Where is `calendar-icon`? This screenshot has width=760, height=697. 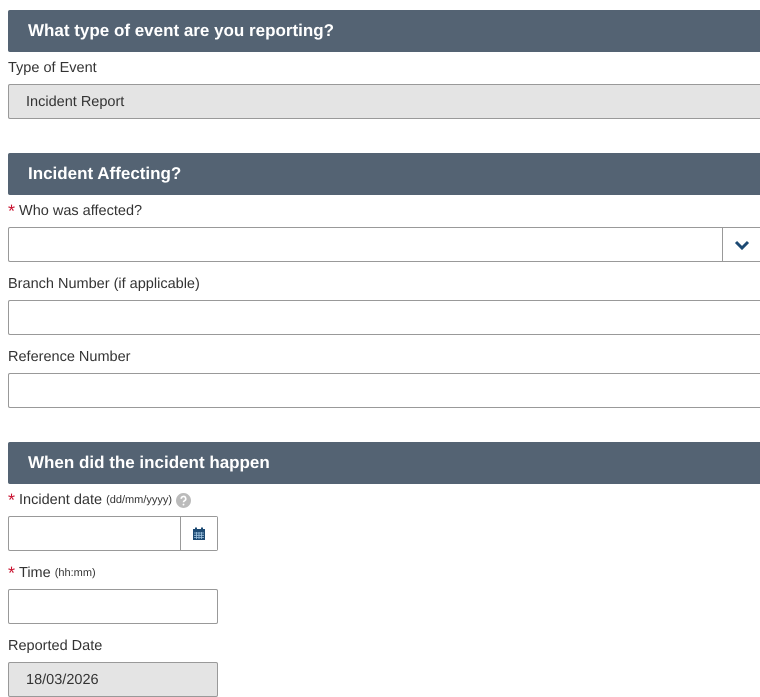 calendar-icon is located at coordinates (199, 533).